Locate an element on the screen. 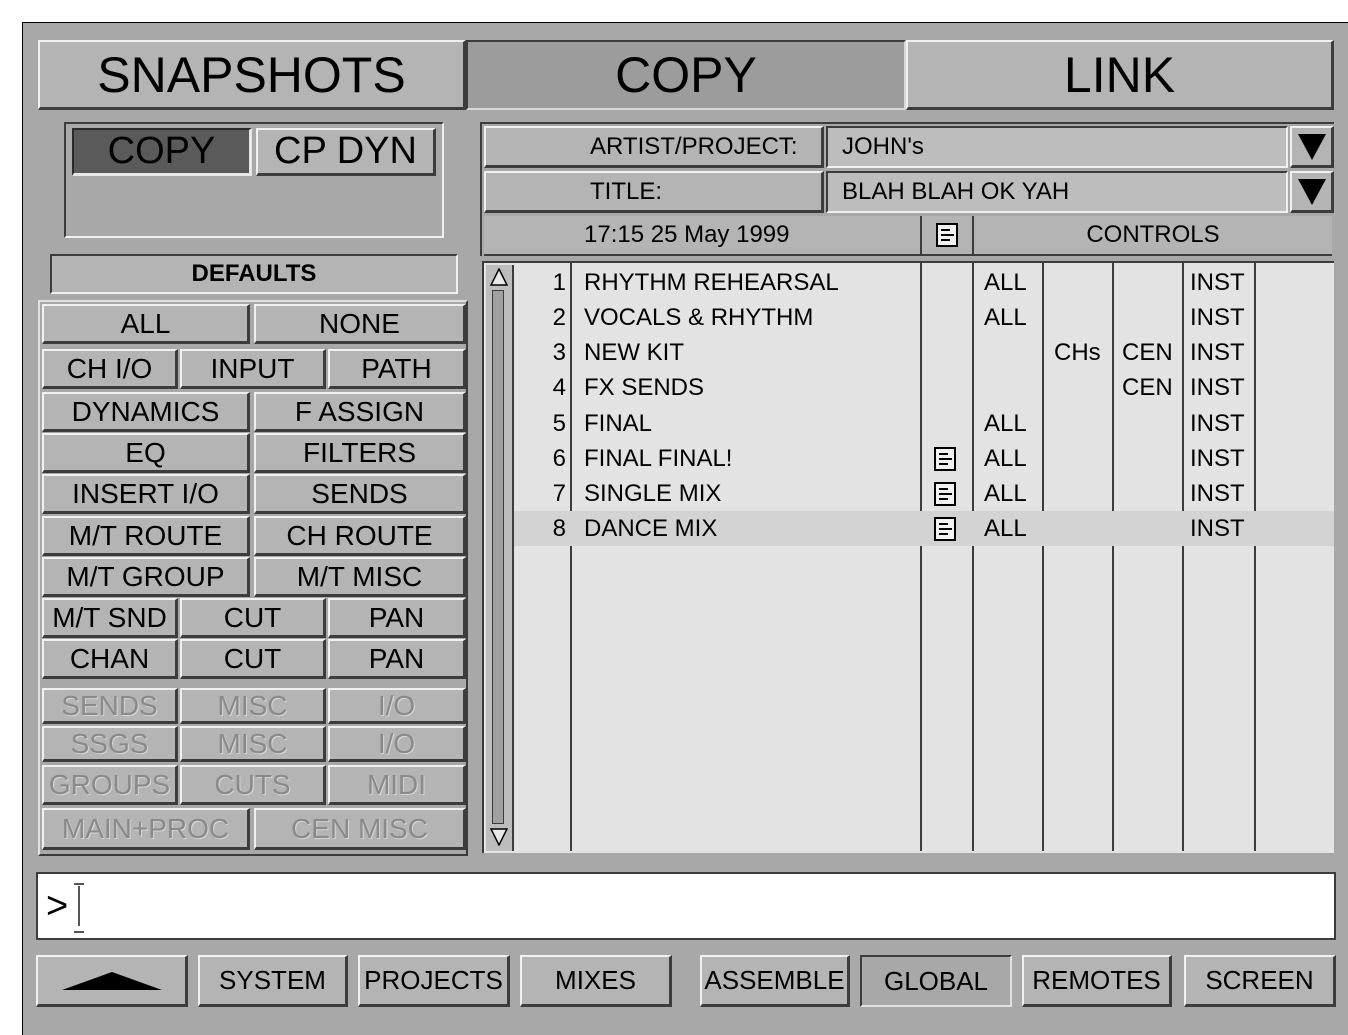 Image resolution: width=1348 pixels, height=1035 pixels. snapshot-row-selected: 8 DANCE MIX ALL INST is located at coordinates (924, 528).